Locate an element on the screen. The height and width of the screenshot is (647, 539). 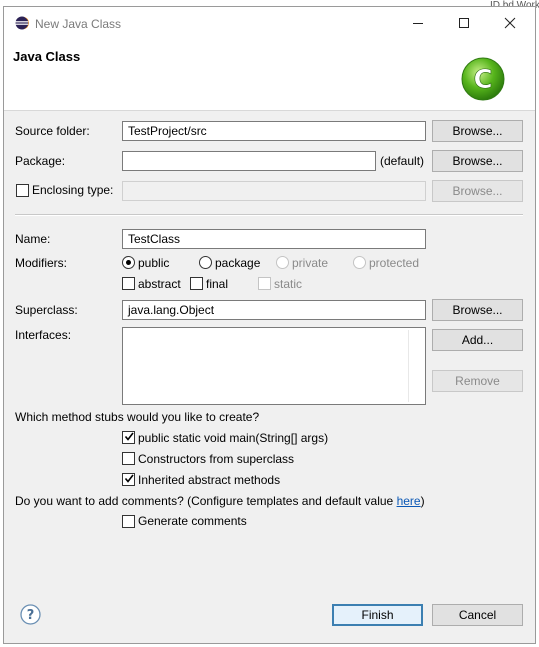
modifier-protected-radio is located at coordinates (359, 262).